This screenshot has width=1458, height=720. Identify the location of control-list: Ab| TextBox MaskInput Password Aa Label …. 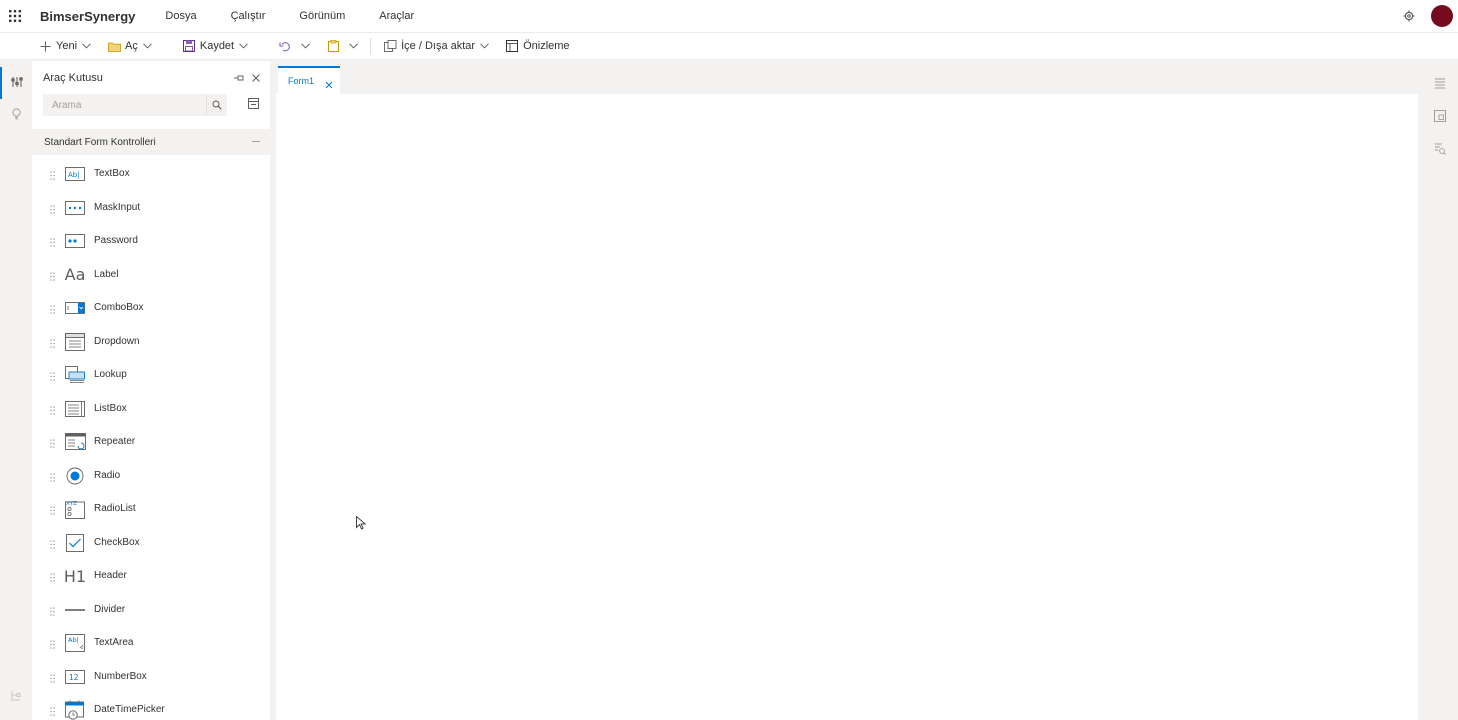
(151, 438).